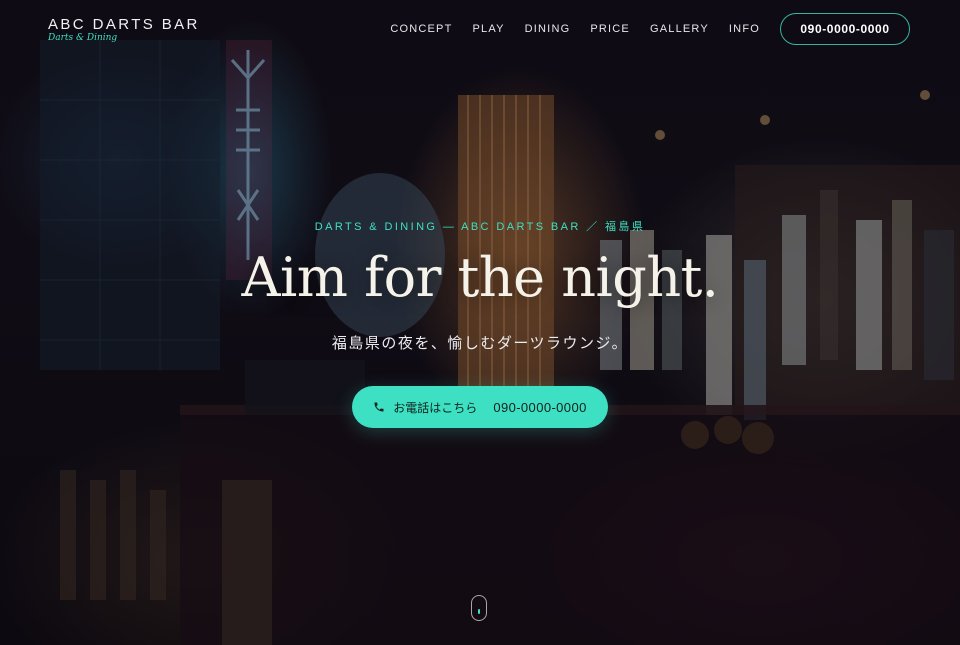 This screenshot has width=960, height=645. What do you see at coordinates (480, 407) in the screenshot?
I see `call-cta-button: お電話はこちら 090-0000-0000` at bounding box center [480, 407].